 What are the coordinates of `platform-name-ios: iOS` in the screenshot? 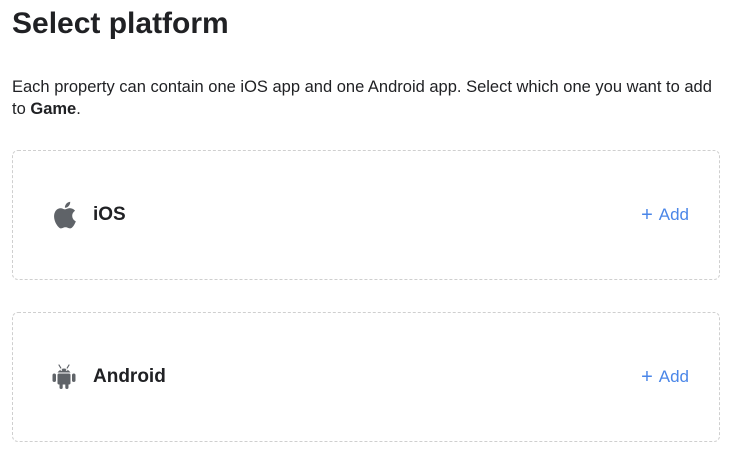 It's located at (109, 214).